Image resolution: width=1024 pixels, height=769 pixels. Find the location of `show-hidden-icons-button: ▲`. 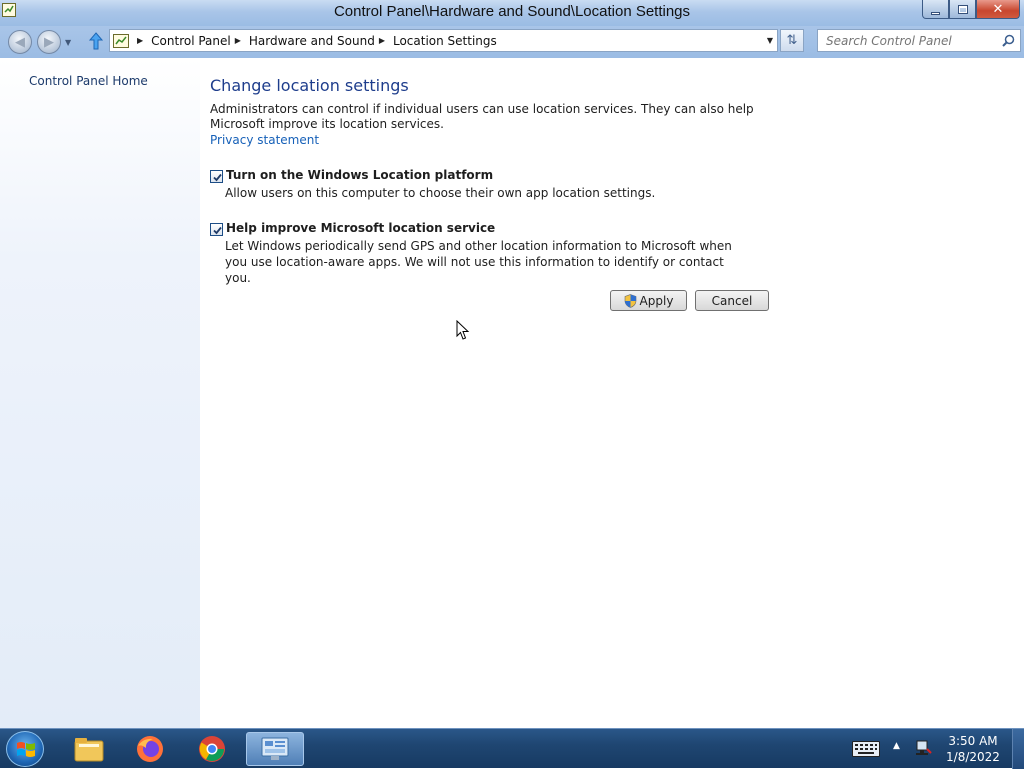

show-hidden-icons-button: ▲ is located at coordinates (896, 746).